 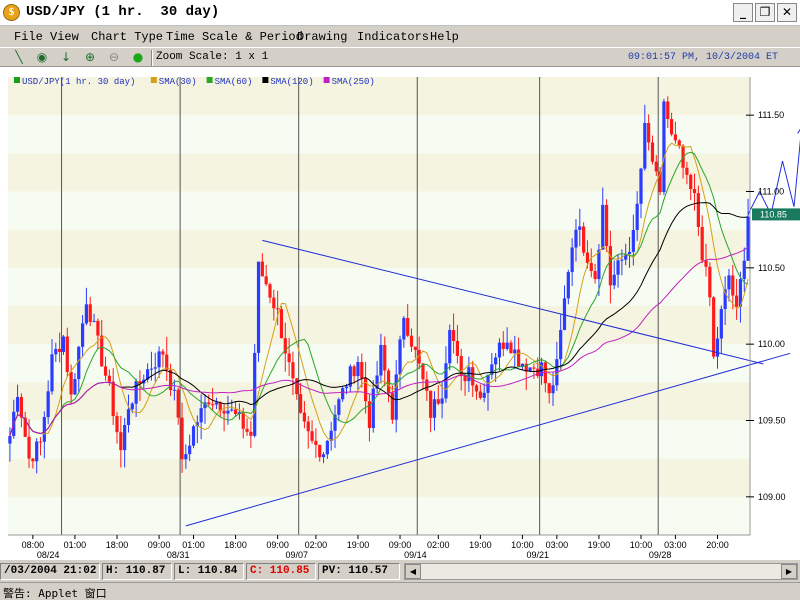 What do you see at coordinates (326, 80) in the screenshot?
I see `legend-swatch` at bounding box center [326, 80].